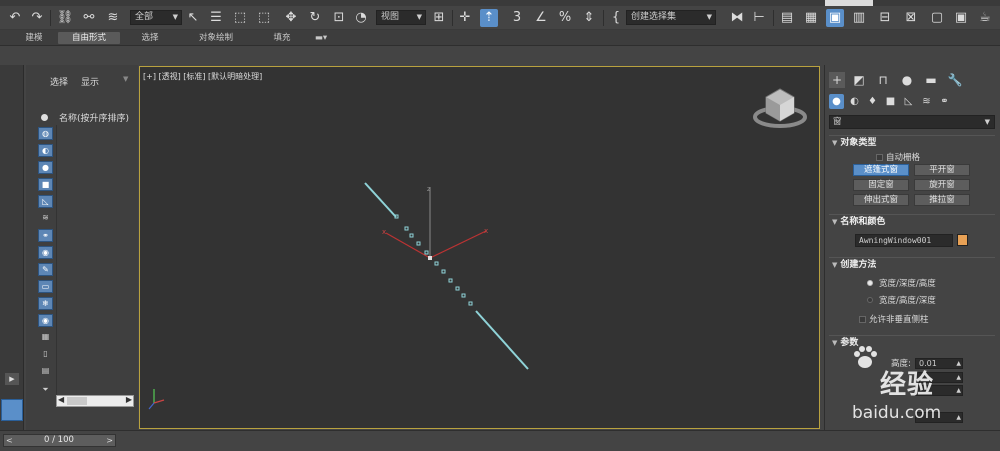 Image resolution: width=1000 pixels, height=451 pixels. Describe the element at coordinates (45, 390) in the screenshot. I see `funnel-icon: ⏷` at that location.